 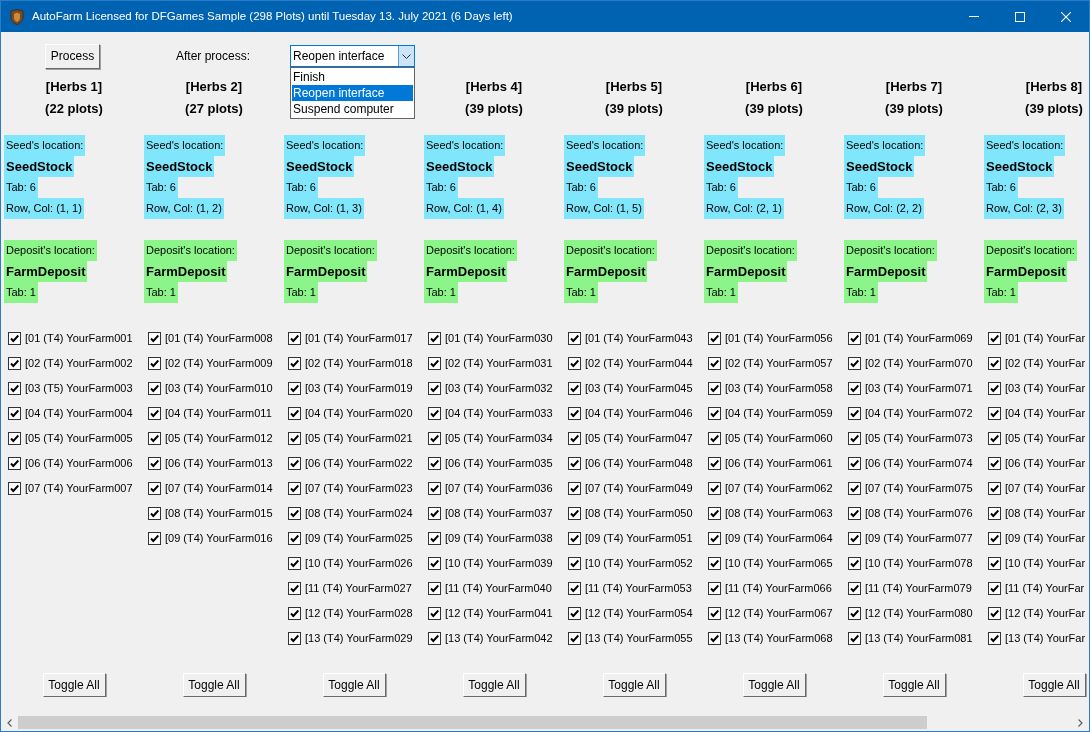 What do you see at coordinates (72, 56) in the screenshot?
I see `process-button: Process` at bounding box center [72, 56].